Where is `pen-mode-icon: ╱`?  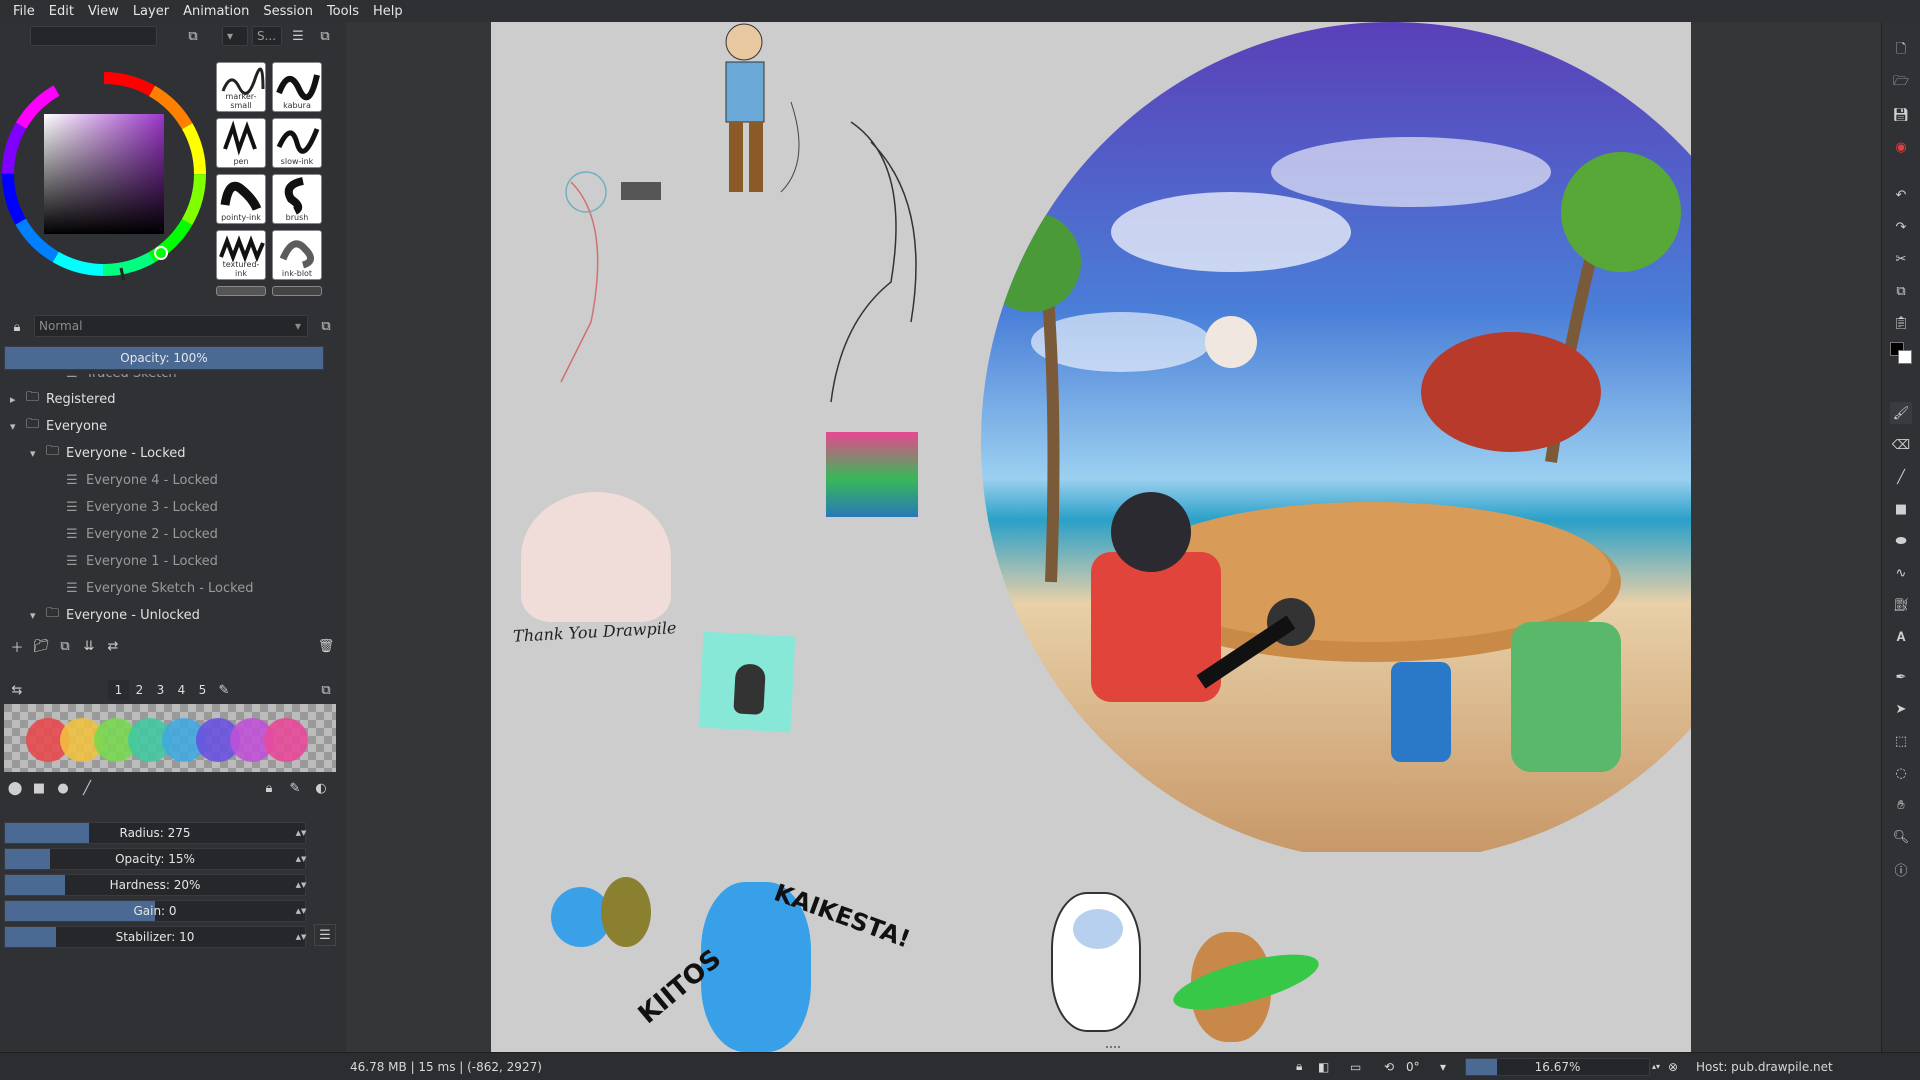 pen-mode-icon: ╱ is located at coordinates (87, 788).